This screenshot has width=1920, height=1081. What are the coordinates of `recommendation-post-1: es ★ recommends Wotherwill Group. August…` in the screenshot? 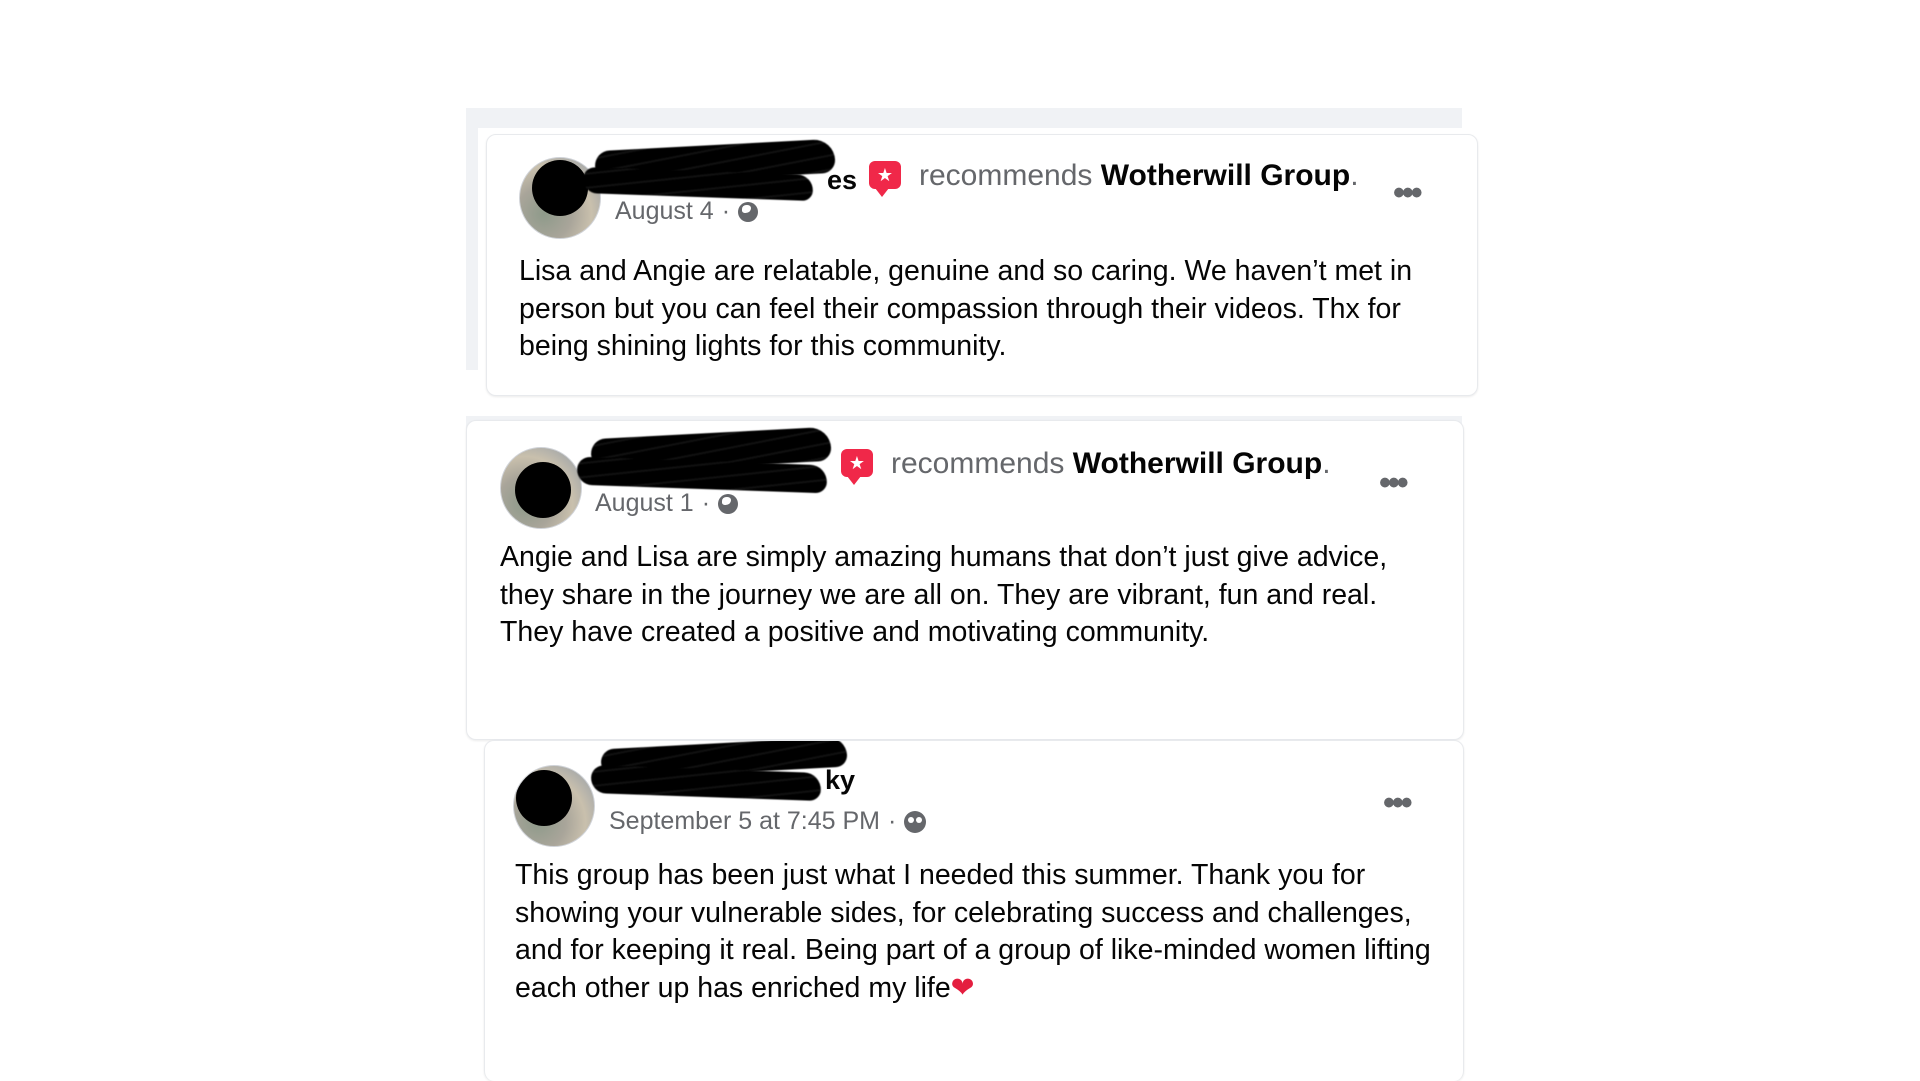 It's located at (982, 265).